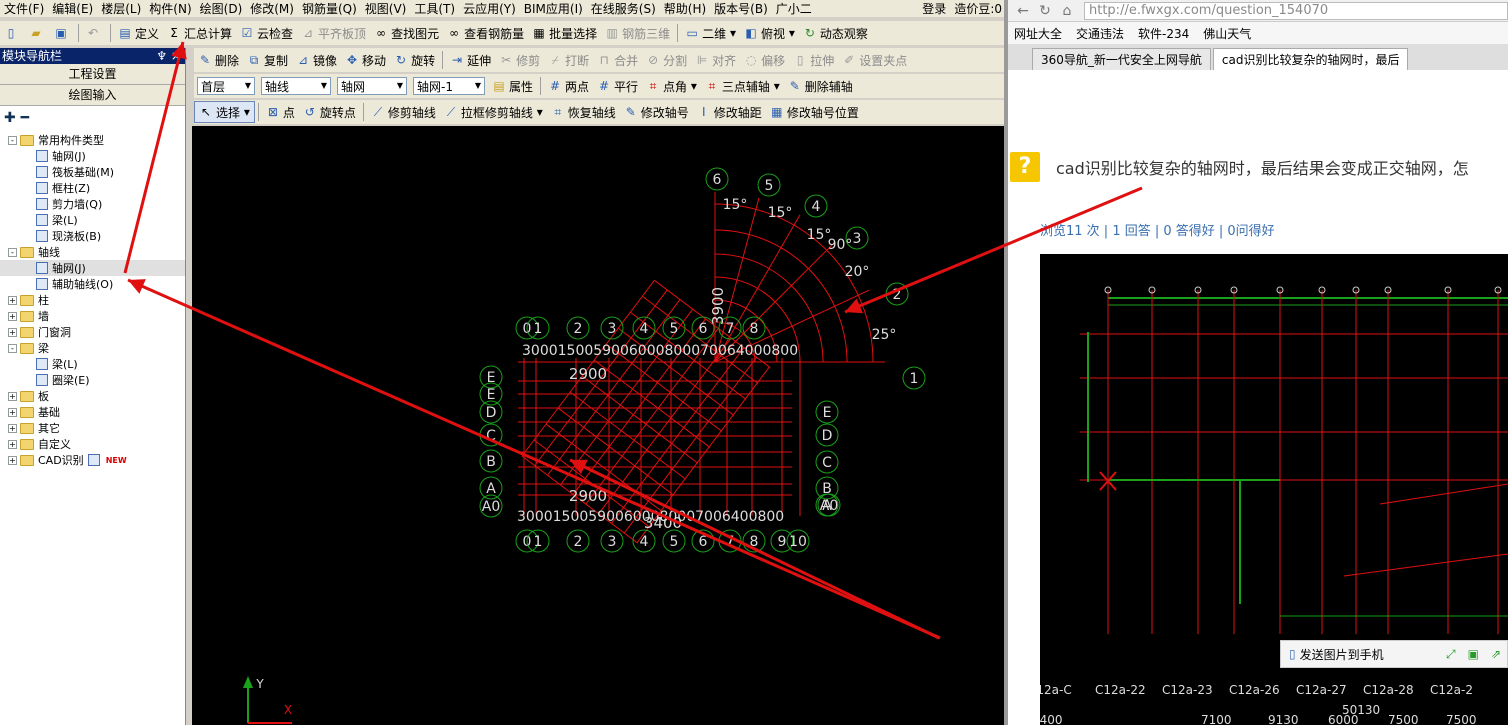  I want to click on tab-360-nav: 360导航_新一代安全上网导航, so click(1121, 59).